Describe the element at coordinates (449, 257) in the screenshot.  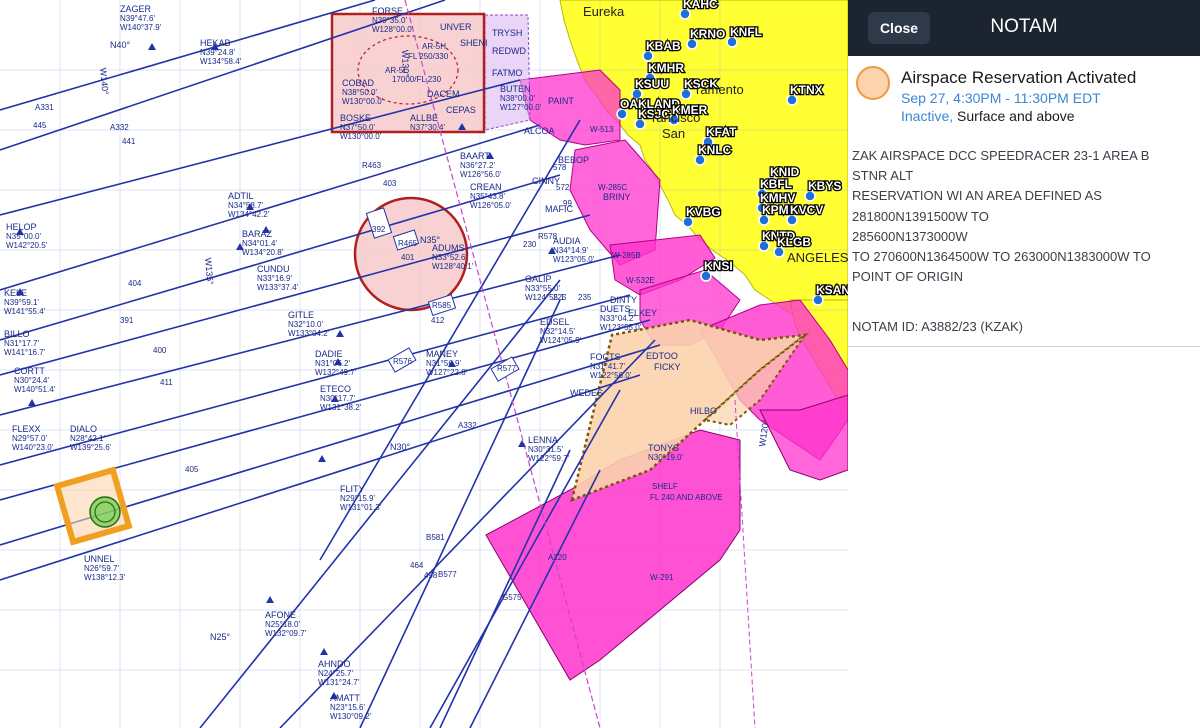
I see `waypoint-latitude: N33°52.6'` at that location.